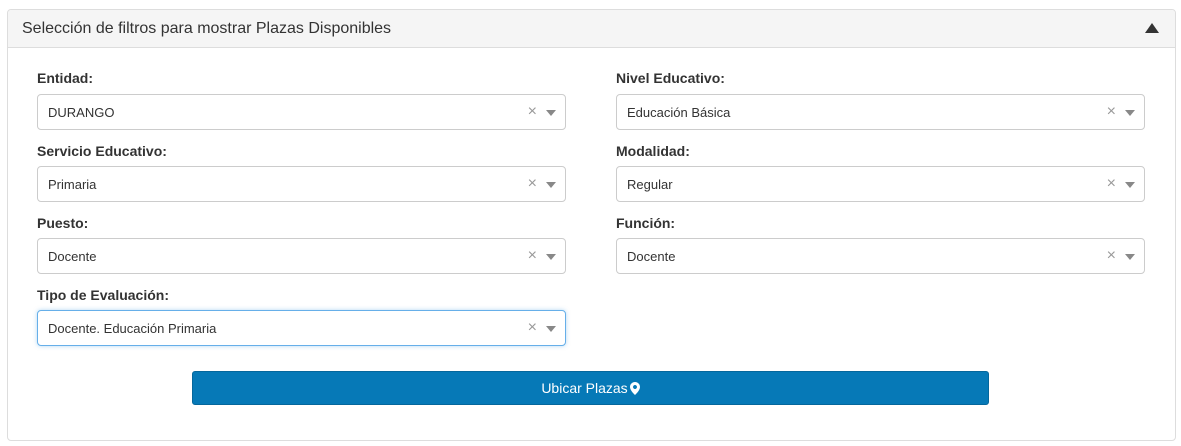  I want to click on entidad-value: DURANGO, so click(81, 112).